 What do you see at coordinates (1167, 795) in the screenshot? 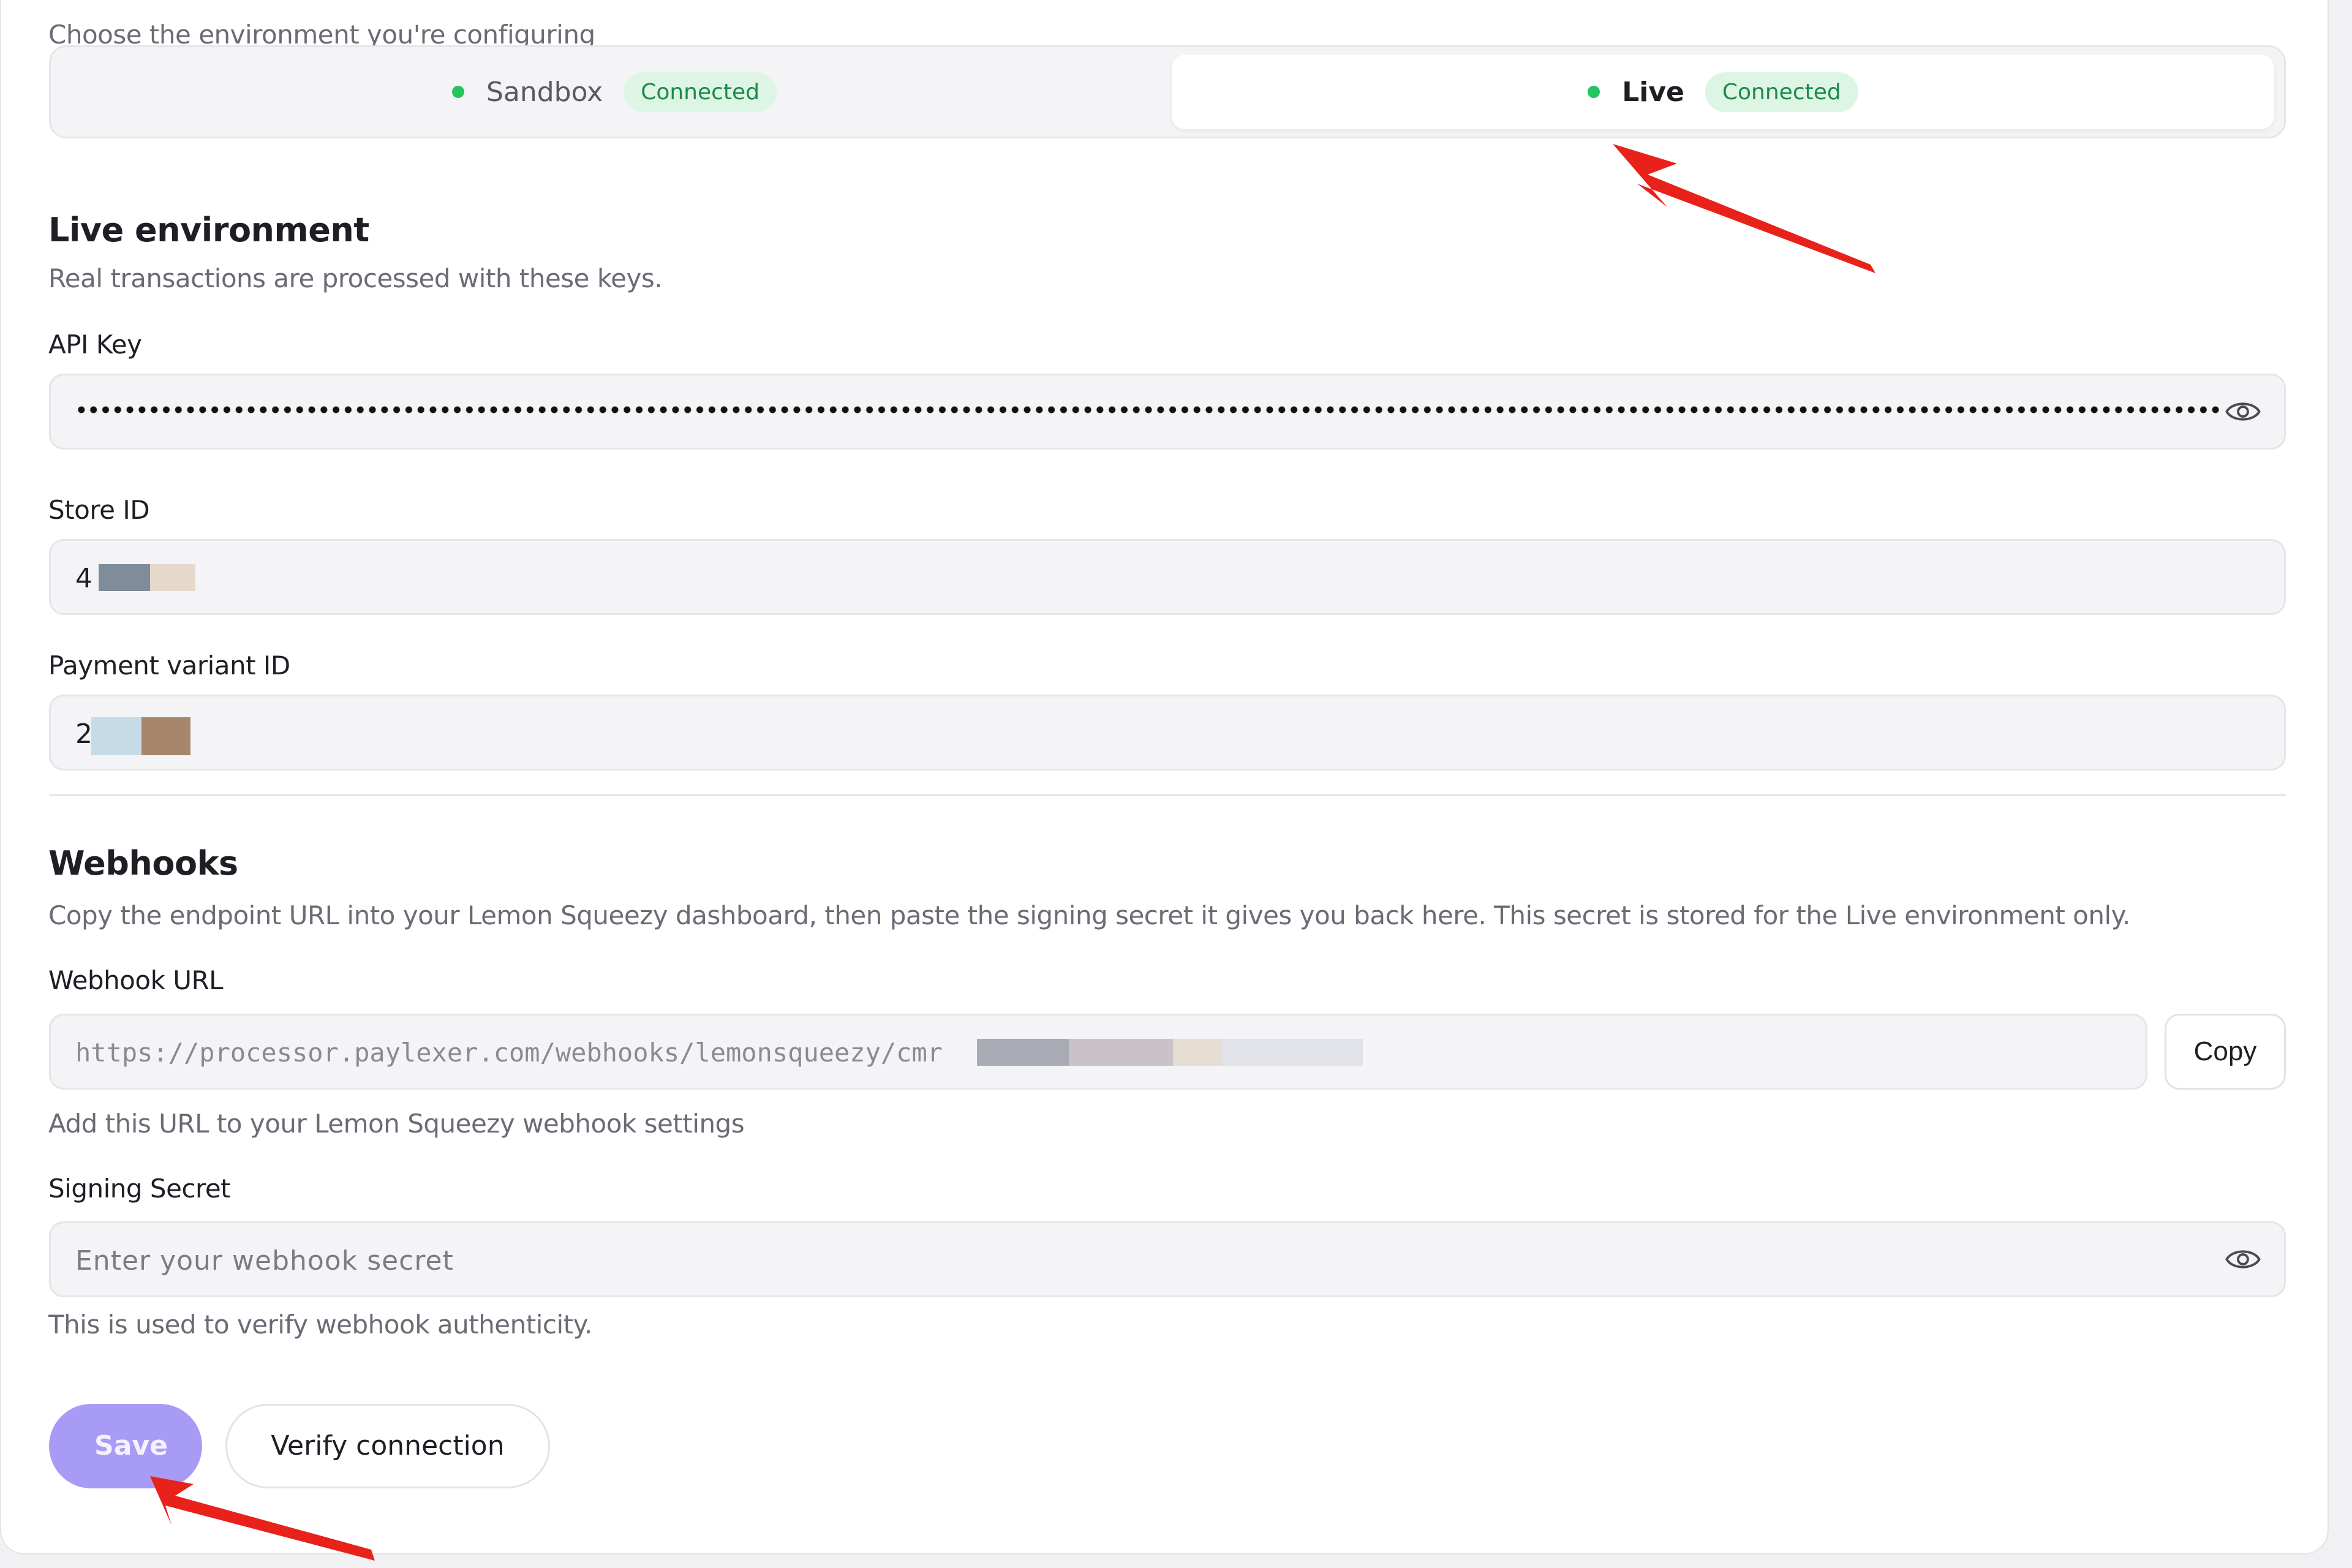
I see `section-divider` at bounding box center [1167, 795].